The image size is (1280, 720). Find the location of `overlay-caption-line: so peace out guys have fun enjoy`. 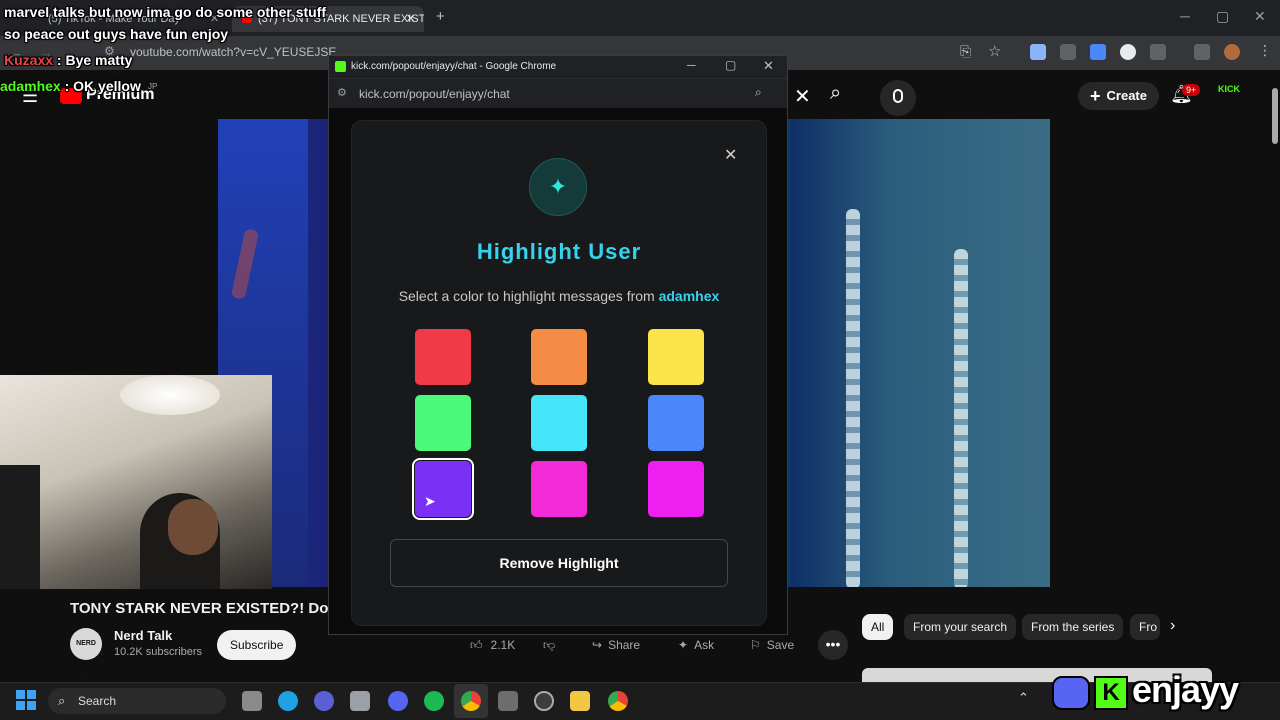

overlay-caption-line: so peace out guys have fun enjoy is located at coordinates (116, 34).